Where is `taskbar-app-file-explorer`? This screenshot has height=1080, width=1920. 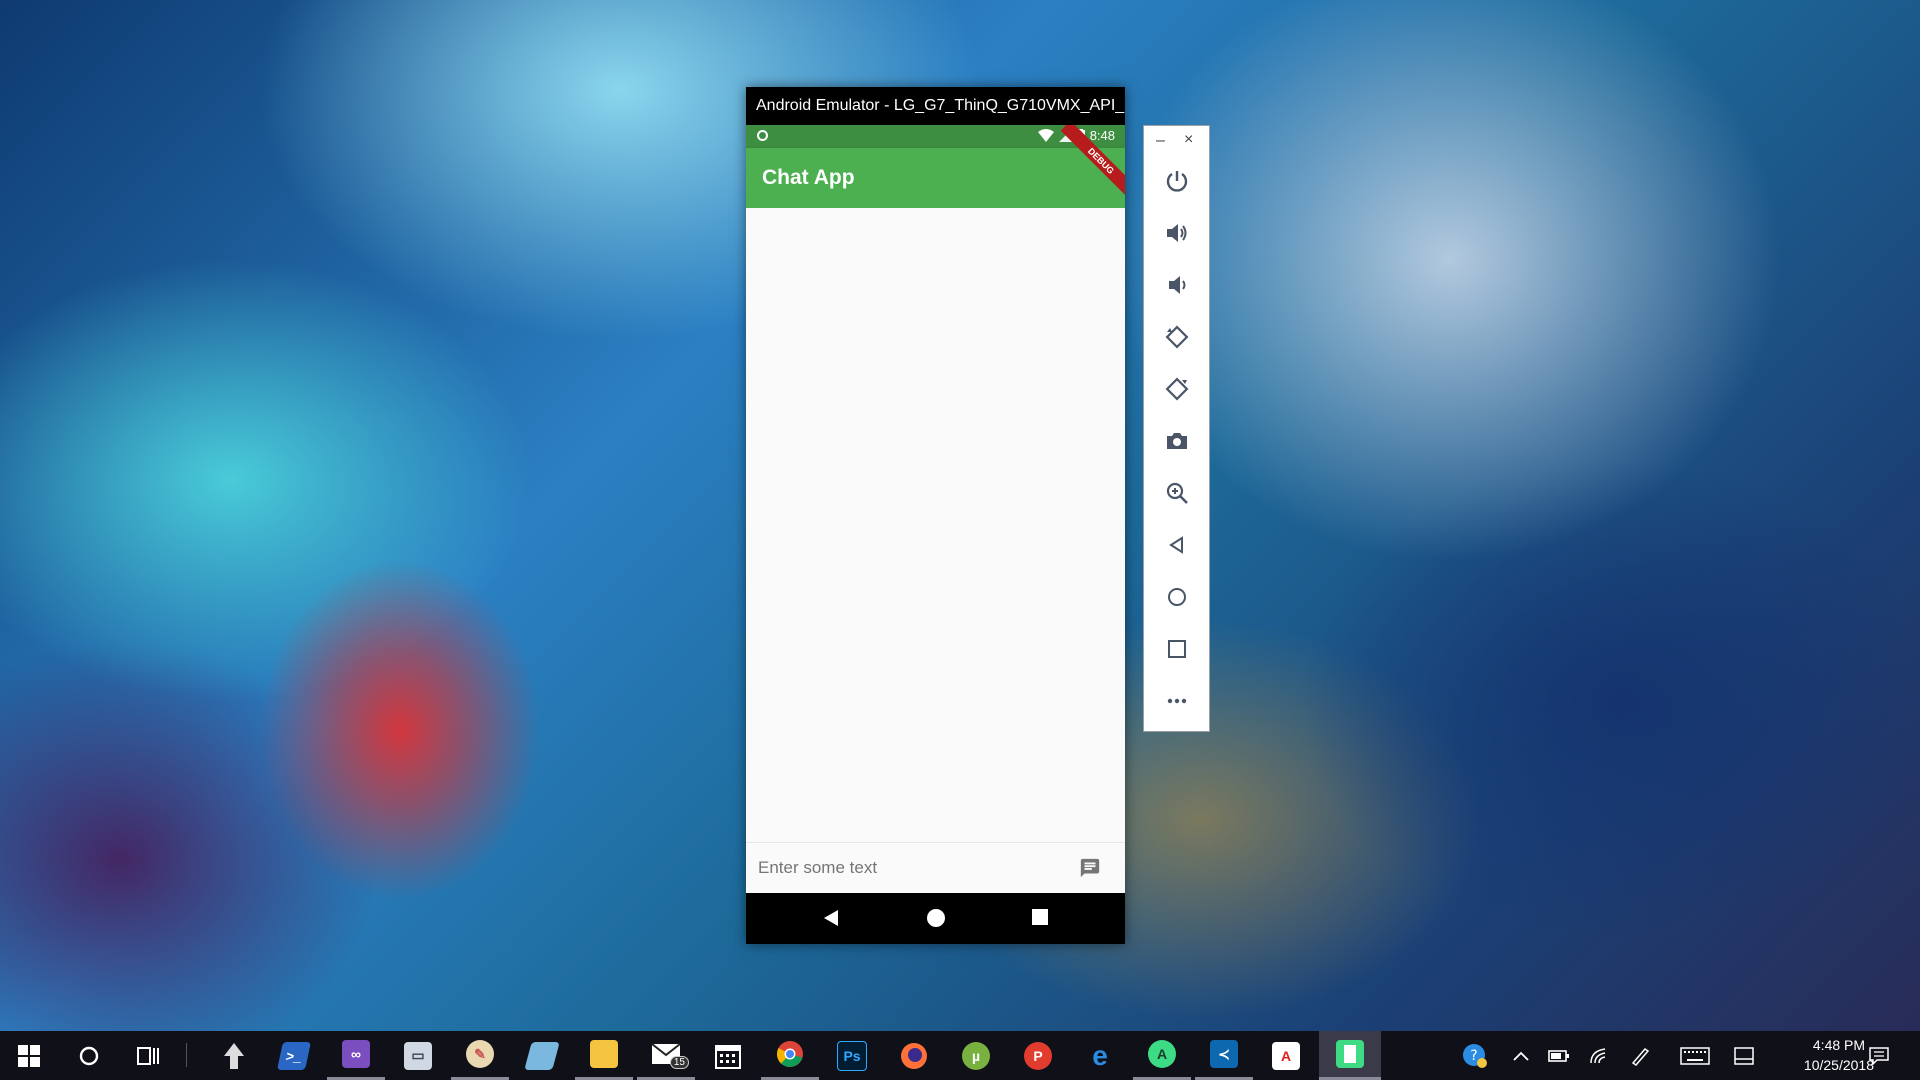
taskbar-app-file-explorer is located at coordinates (604, 1055).